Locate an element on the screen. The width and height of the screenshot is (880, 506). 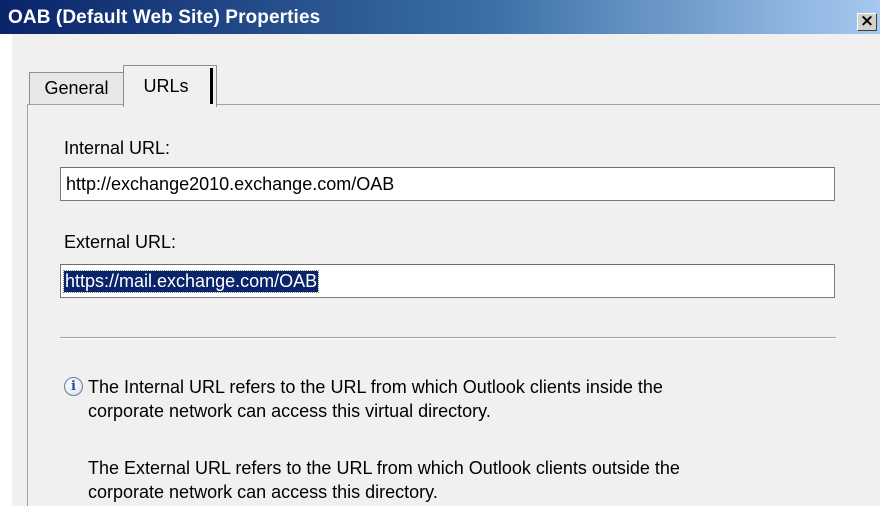
external-url-selected-text: https://mail.exchange.com/OAB is located at coordinates (191, 281).